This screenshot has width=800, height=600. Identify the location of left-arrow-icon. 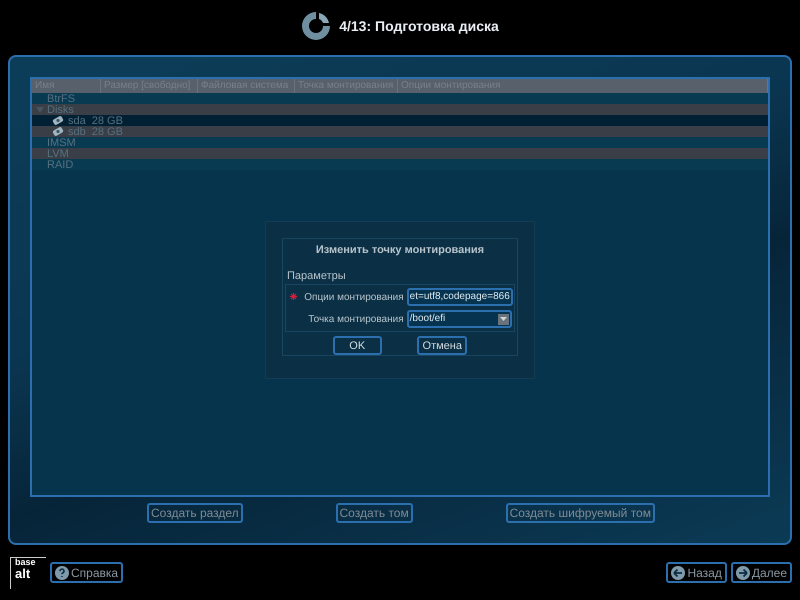
(678, 573).